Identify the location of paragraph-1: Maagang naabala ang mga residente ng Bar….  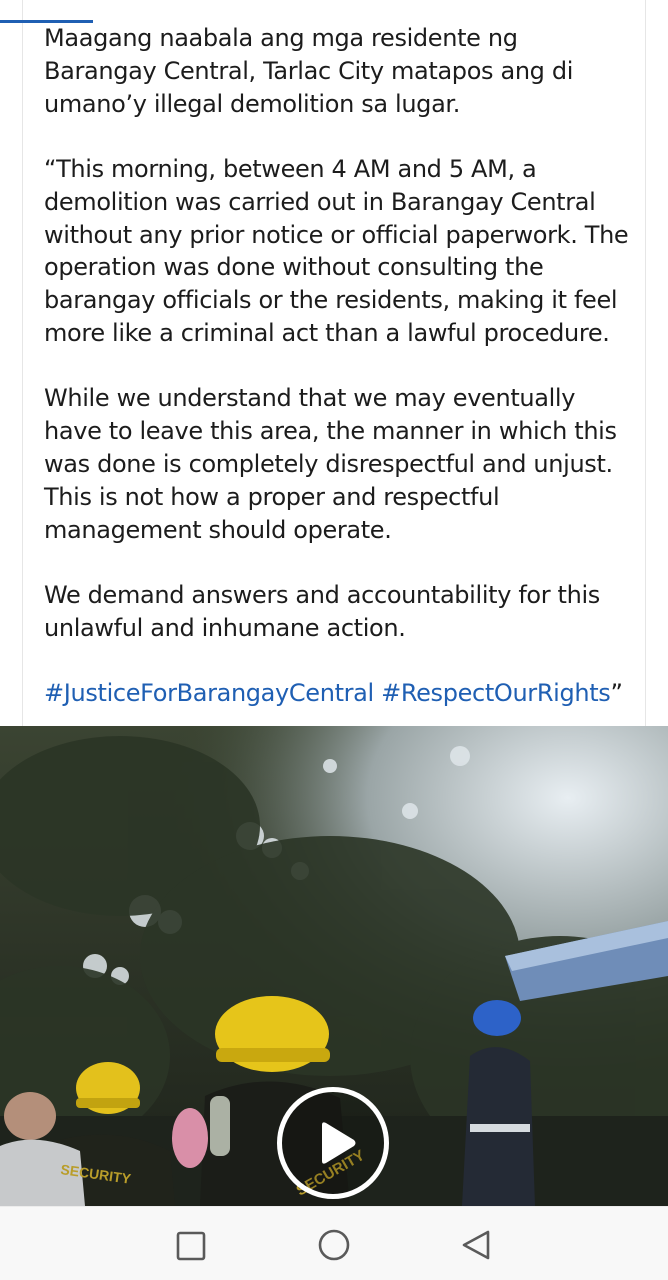
(309, 71).